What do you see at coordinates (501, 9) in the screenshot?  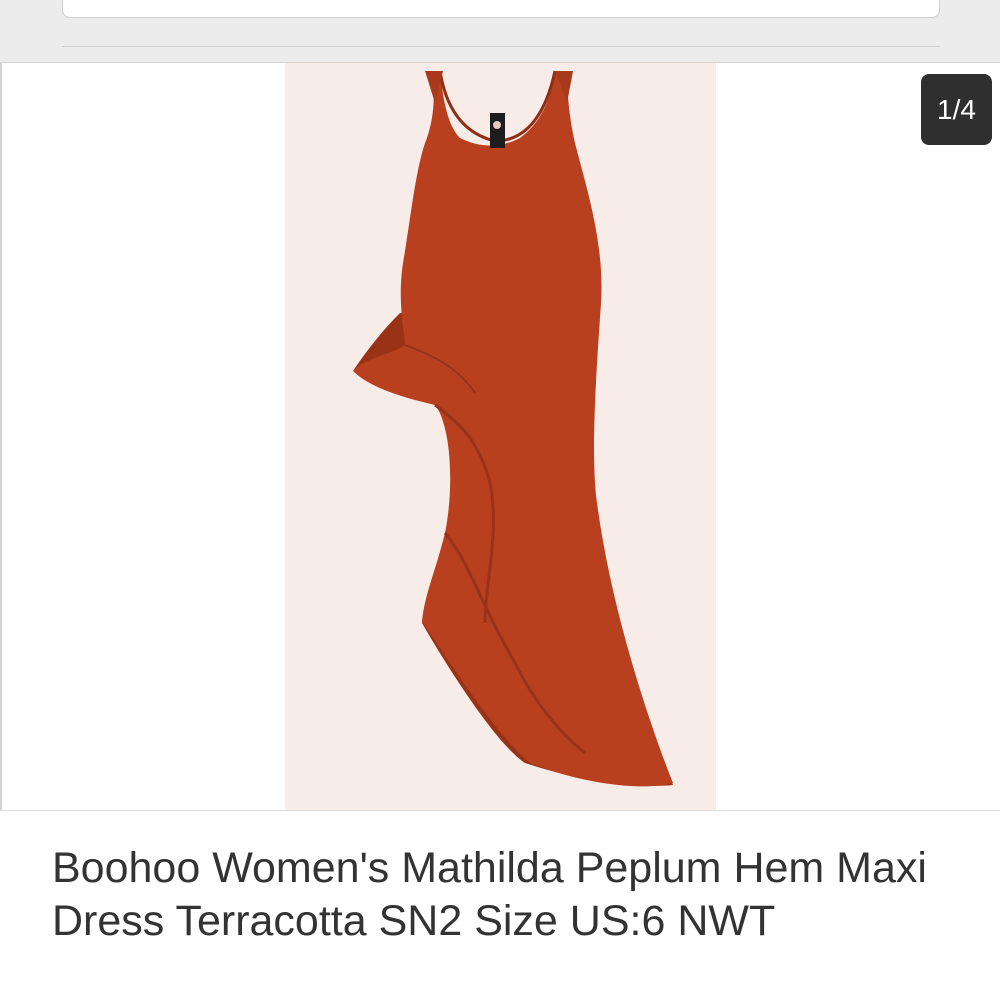 I see `search-input` at bounding box center [501, 9].